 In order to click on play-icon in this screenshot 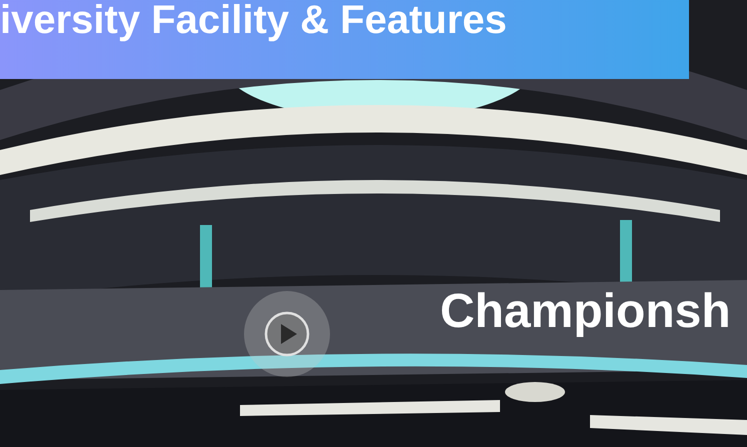, I will do `click(287, 334)`.